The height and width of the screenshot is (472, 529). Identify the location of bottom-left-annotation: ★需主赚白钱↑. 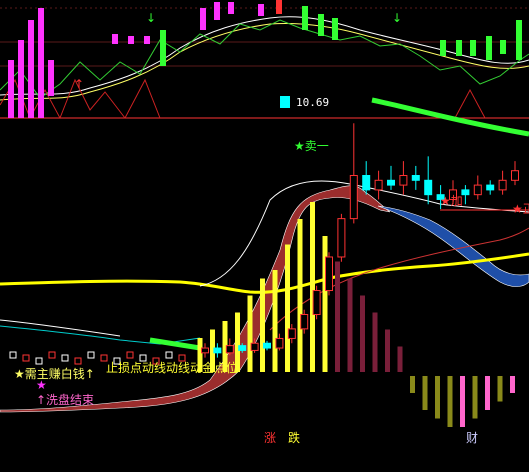
(54, 373).